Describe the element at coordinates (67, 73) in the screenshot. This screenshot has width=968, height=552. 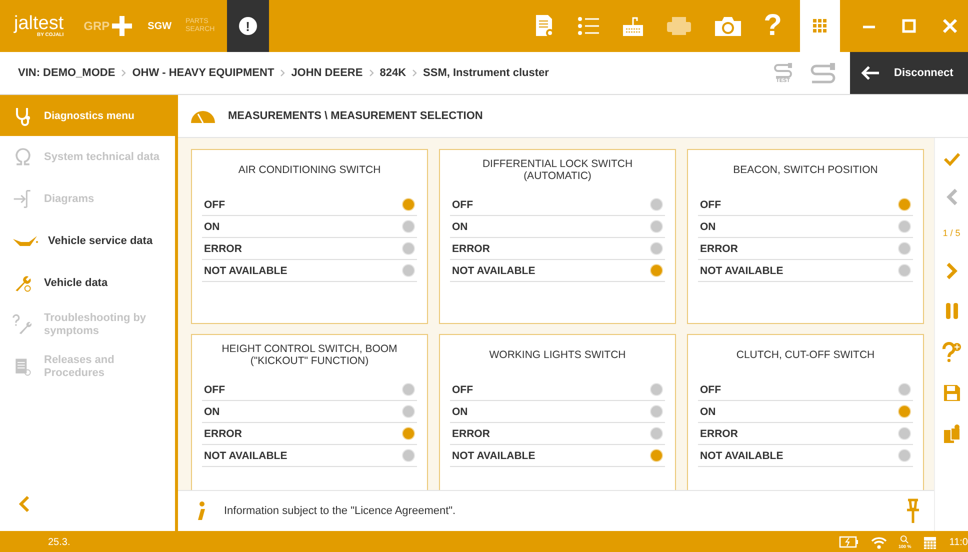
I see `breadcrumb-item: VIN: DEMO_MODE` at that location.